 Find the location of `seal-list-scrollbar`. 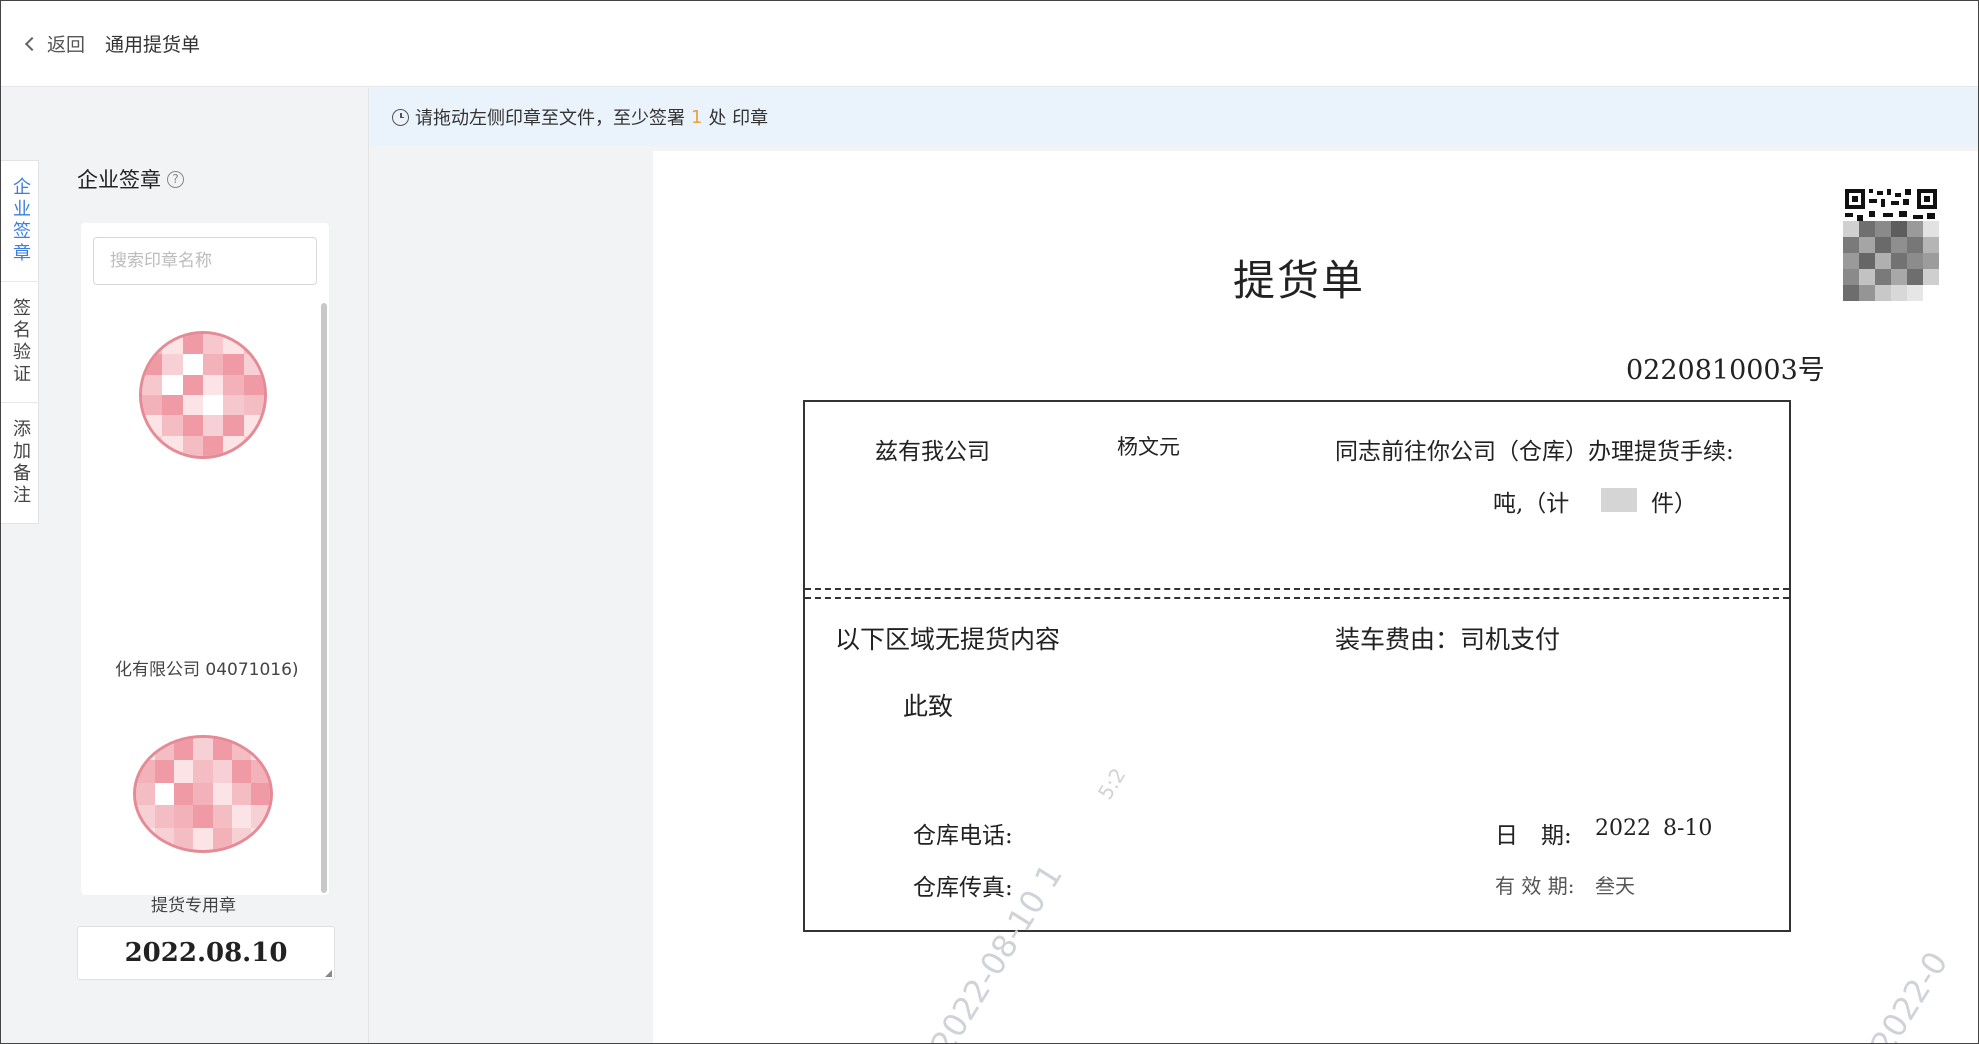

seal-list-scrollbar is located at coordinates (324, 598).